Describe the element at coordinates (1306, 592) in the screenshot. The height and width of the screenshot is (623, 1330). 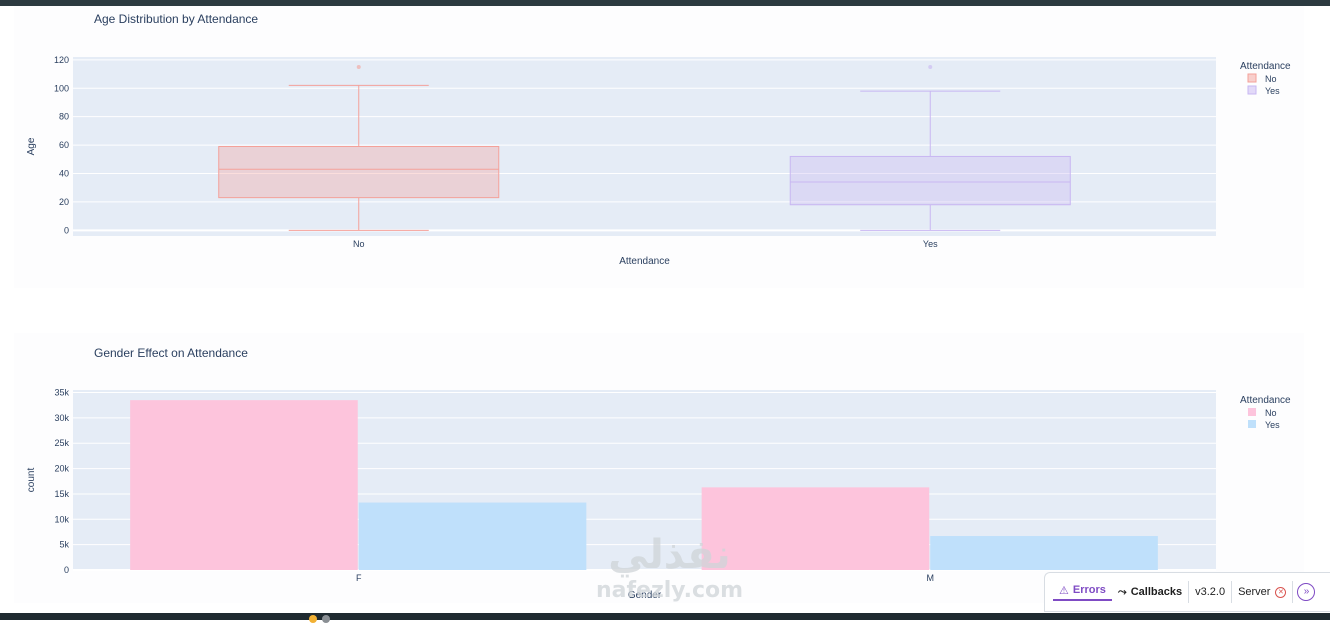
I see `collapse-toggle-icon: »` at that location.